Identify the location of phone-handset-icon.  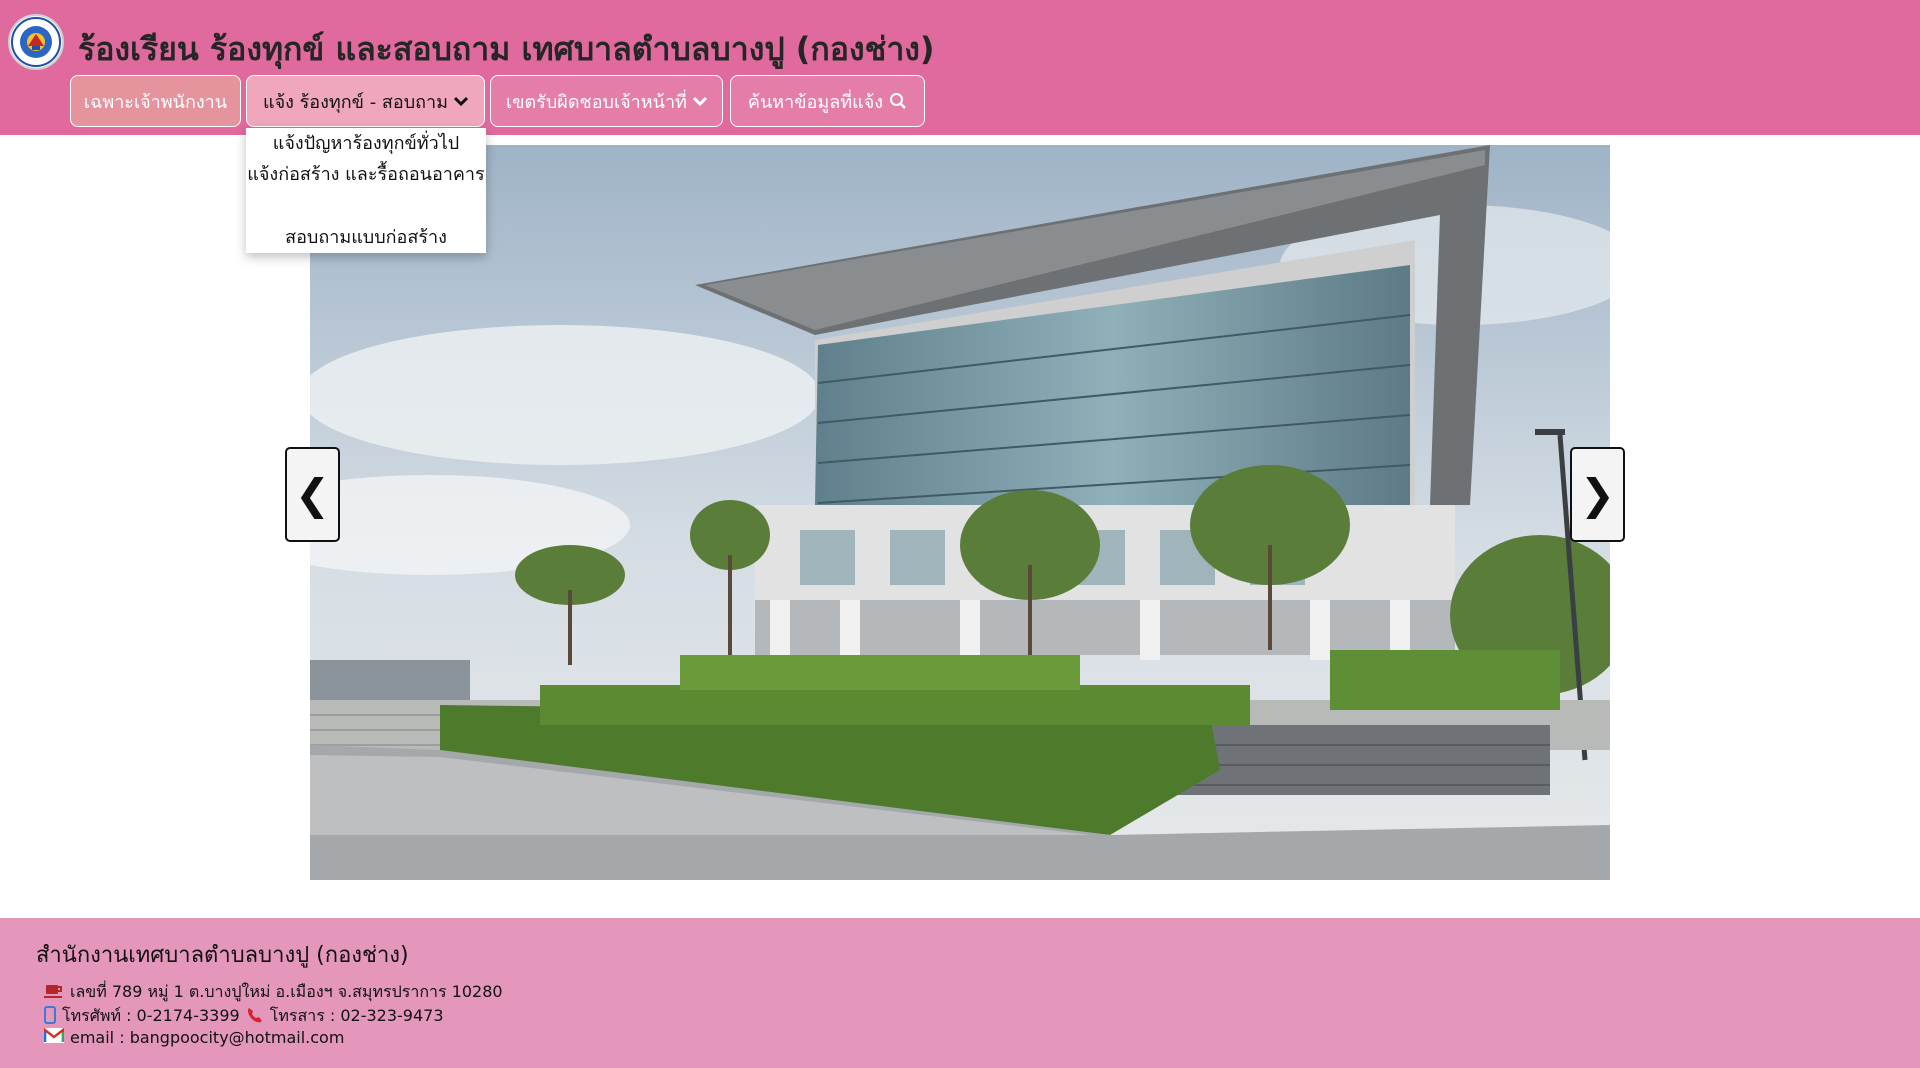
(255, 1017).